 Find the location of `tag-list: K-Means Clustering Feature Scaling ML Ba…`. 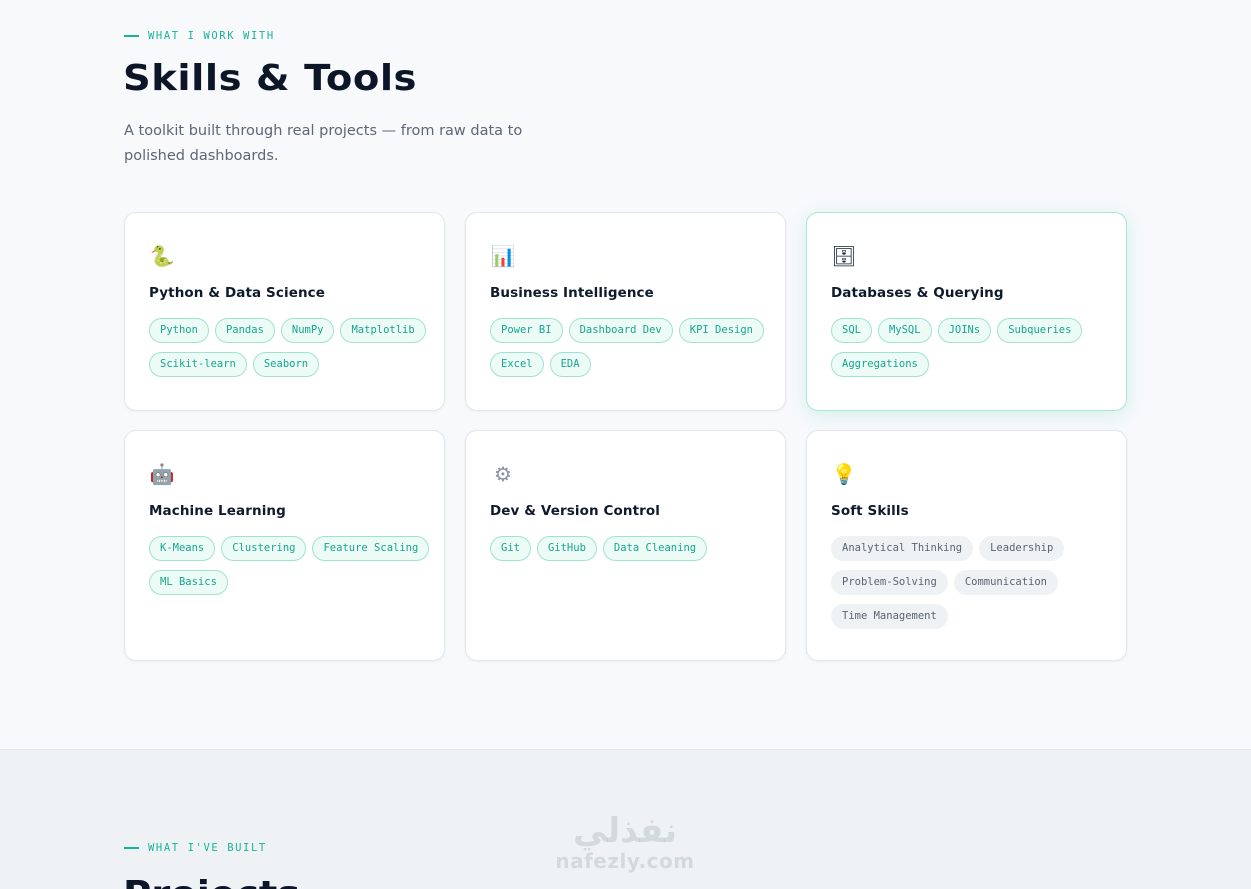

tag-list: K-Means Clustering Feature Scaling ML Ba… is located at coordinates (290, 565).